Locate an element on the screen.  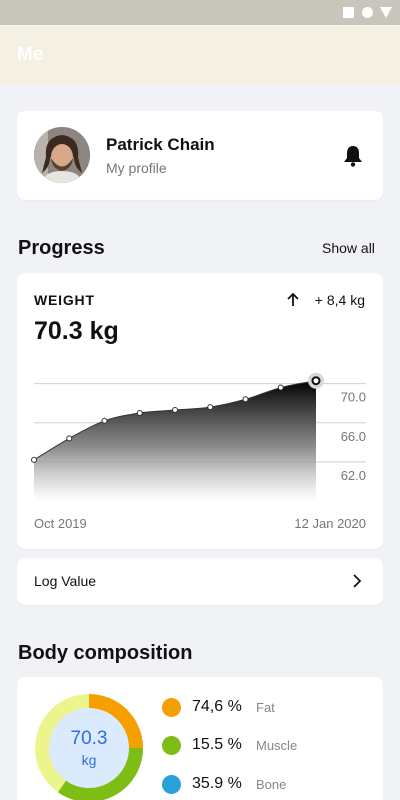
profile-name: Patrick Chain is located at coordinates (160, 144).